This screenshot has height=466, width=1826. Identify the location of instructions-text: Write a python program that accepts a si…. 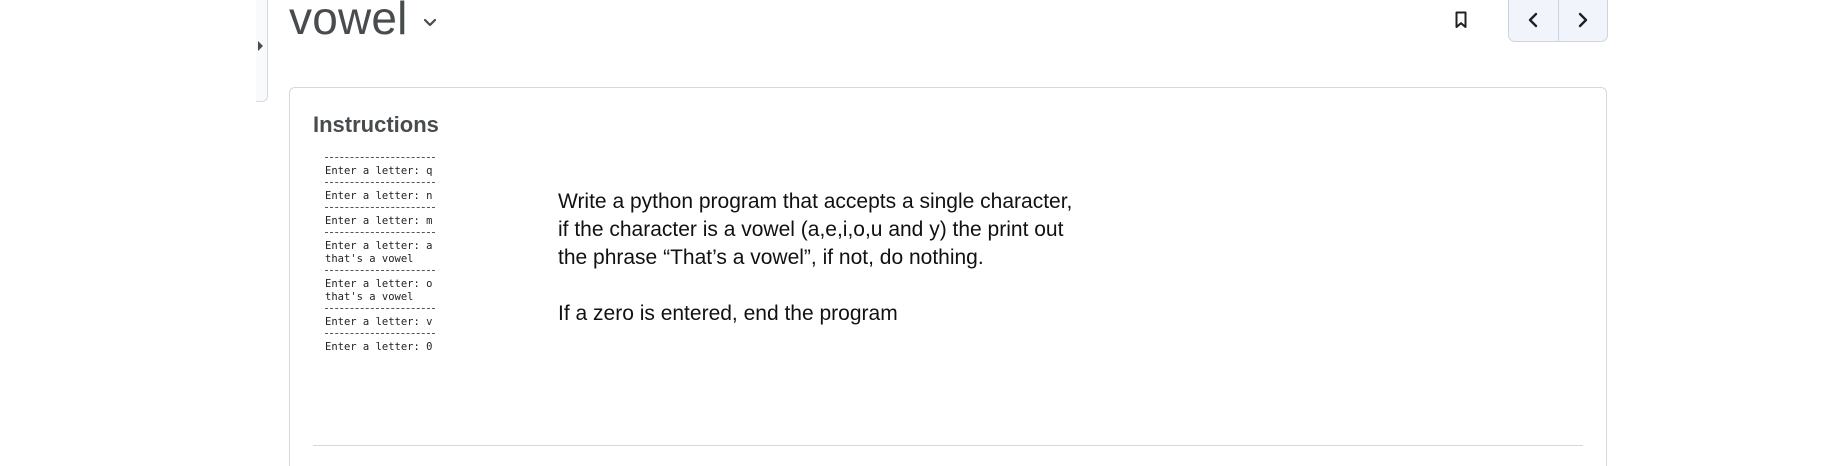
(818, 258).